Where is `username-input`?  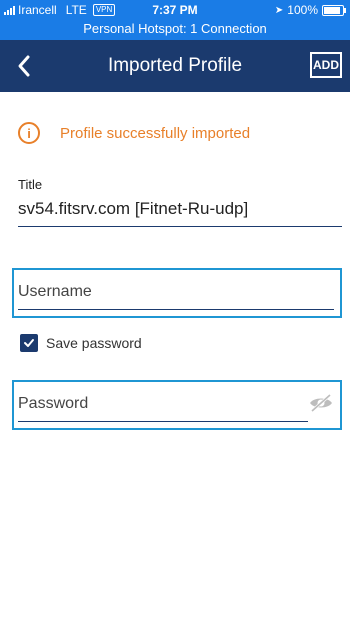 username-input is located at coordinates (176, 292).